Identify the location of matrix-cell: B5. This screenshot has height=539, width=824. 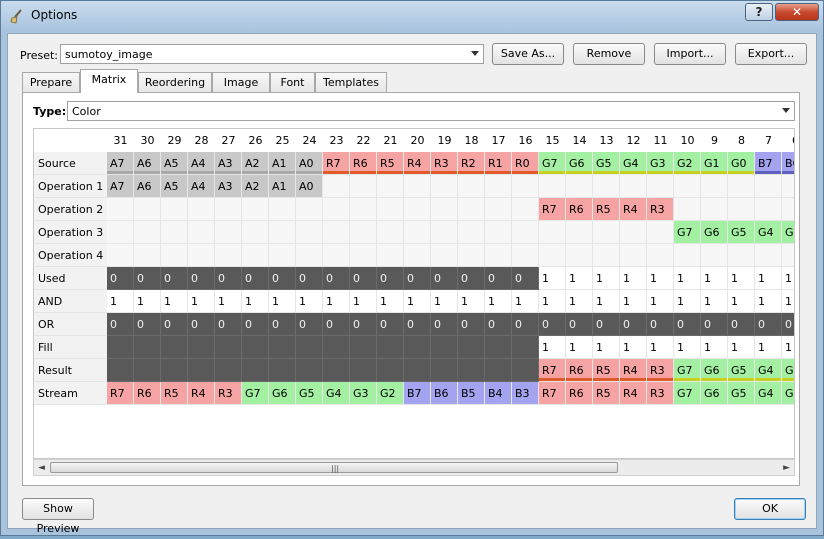
(471, 393).